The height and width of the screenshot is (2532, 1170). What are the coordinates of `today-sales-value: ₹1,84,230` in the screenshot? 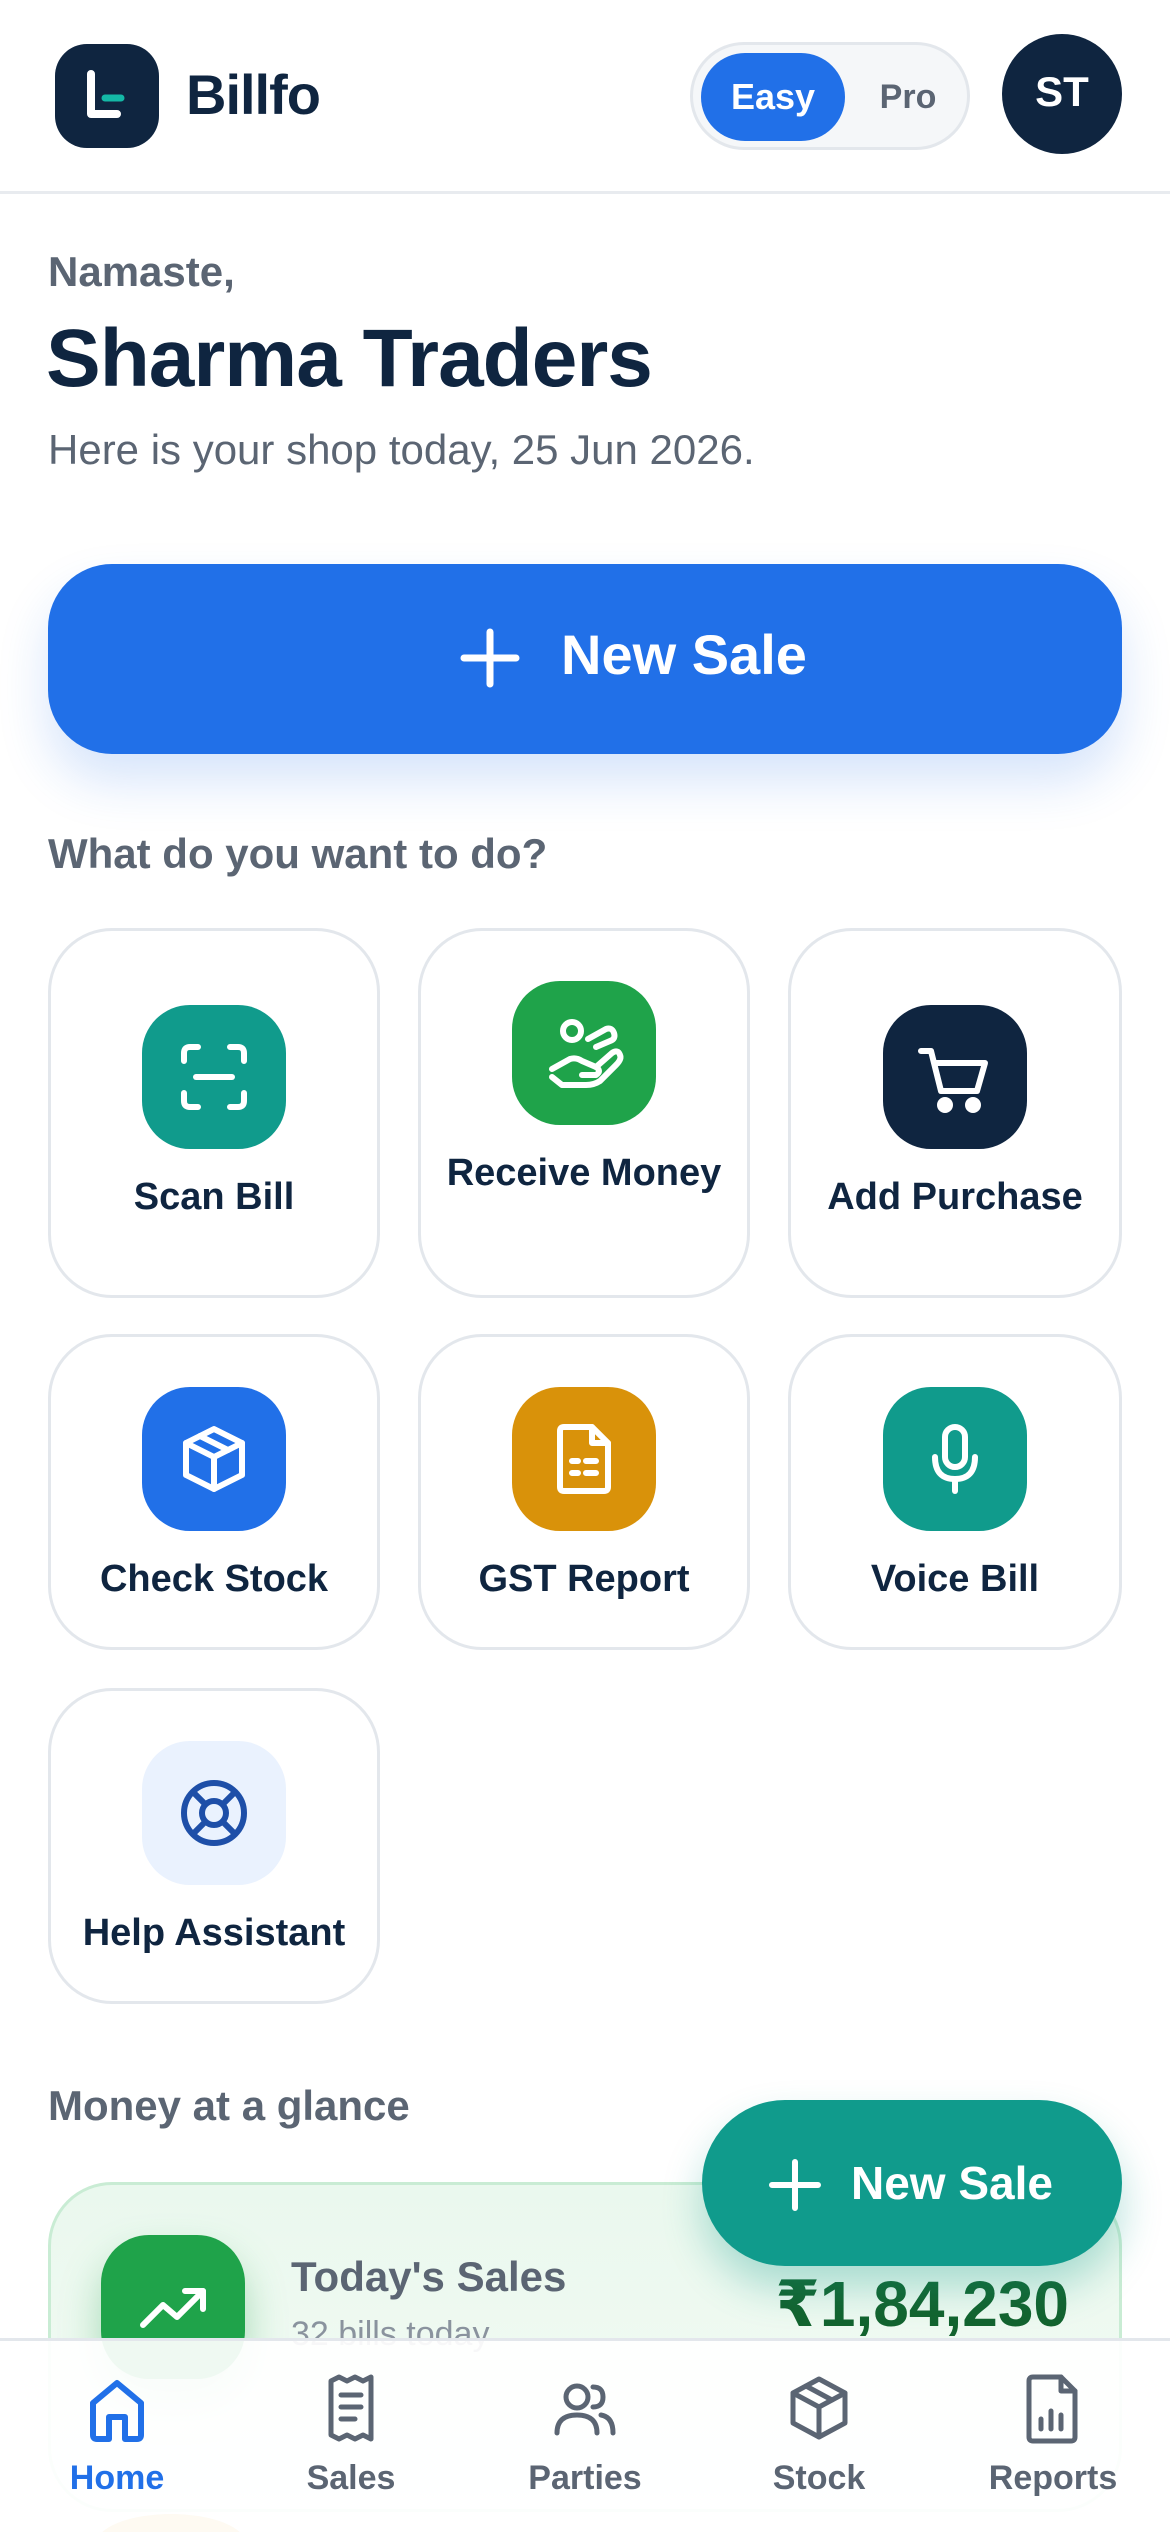 It's located at (922, 2304).